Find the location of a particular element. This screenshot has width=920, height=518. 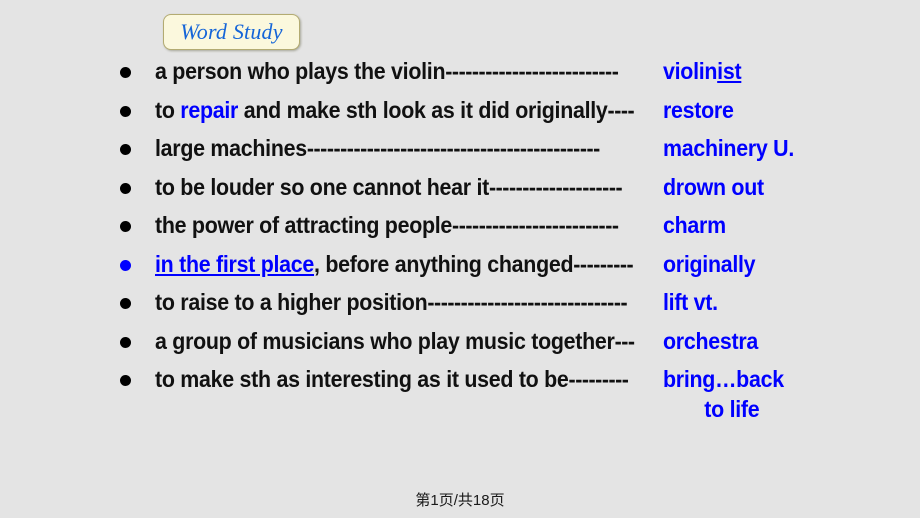

answer-suffix-underlined: ist is located at coordinates (729, 71).